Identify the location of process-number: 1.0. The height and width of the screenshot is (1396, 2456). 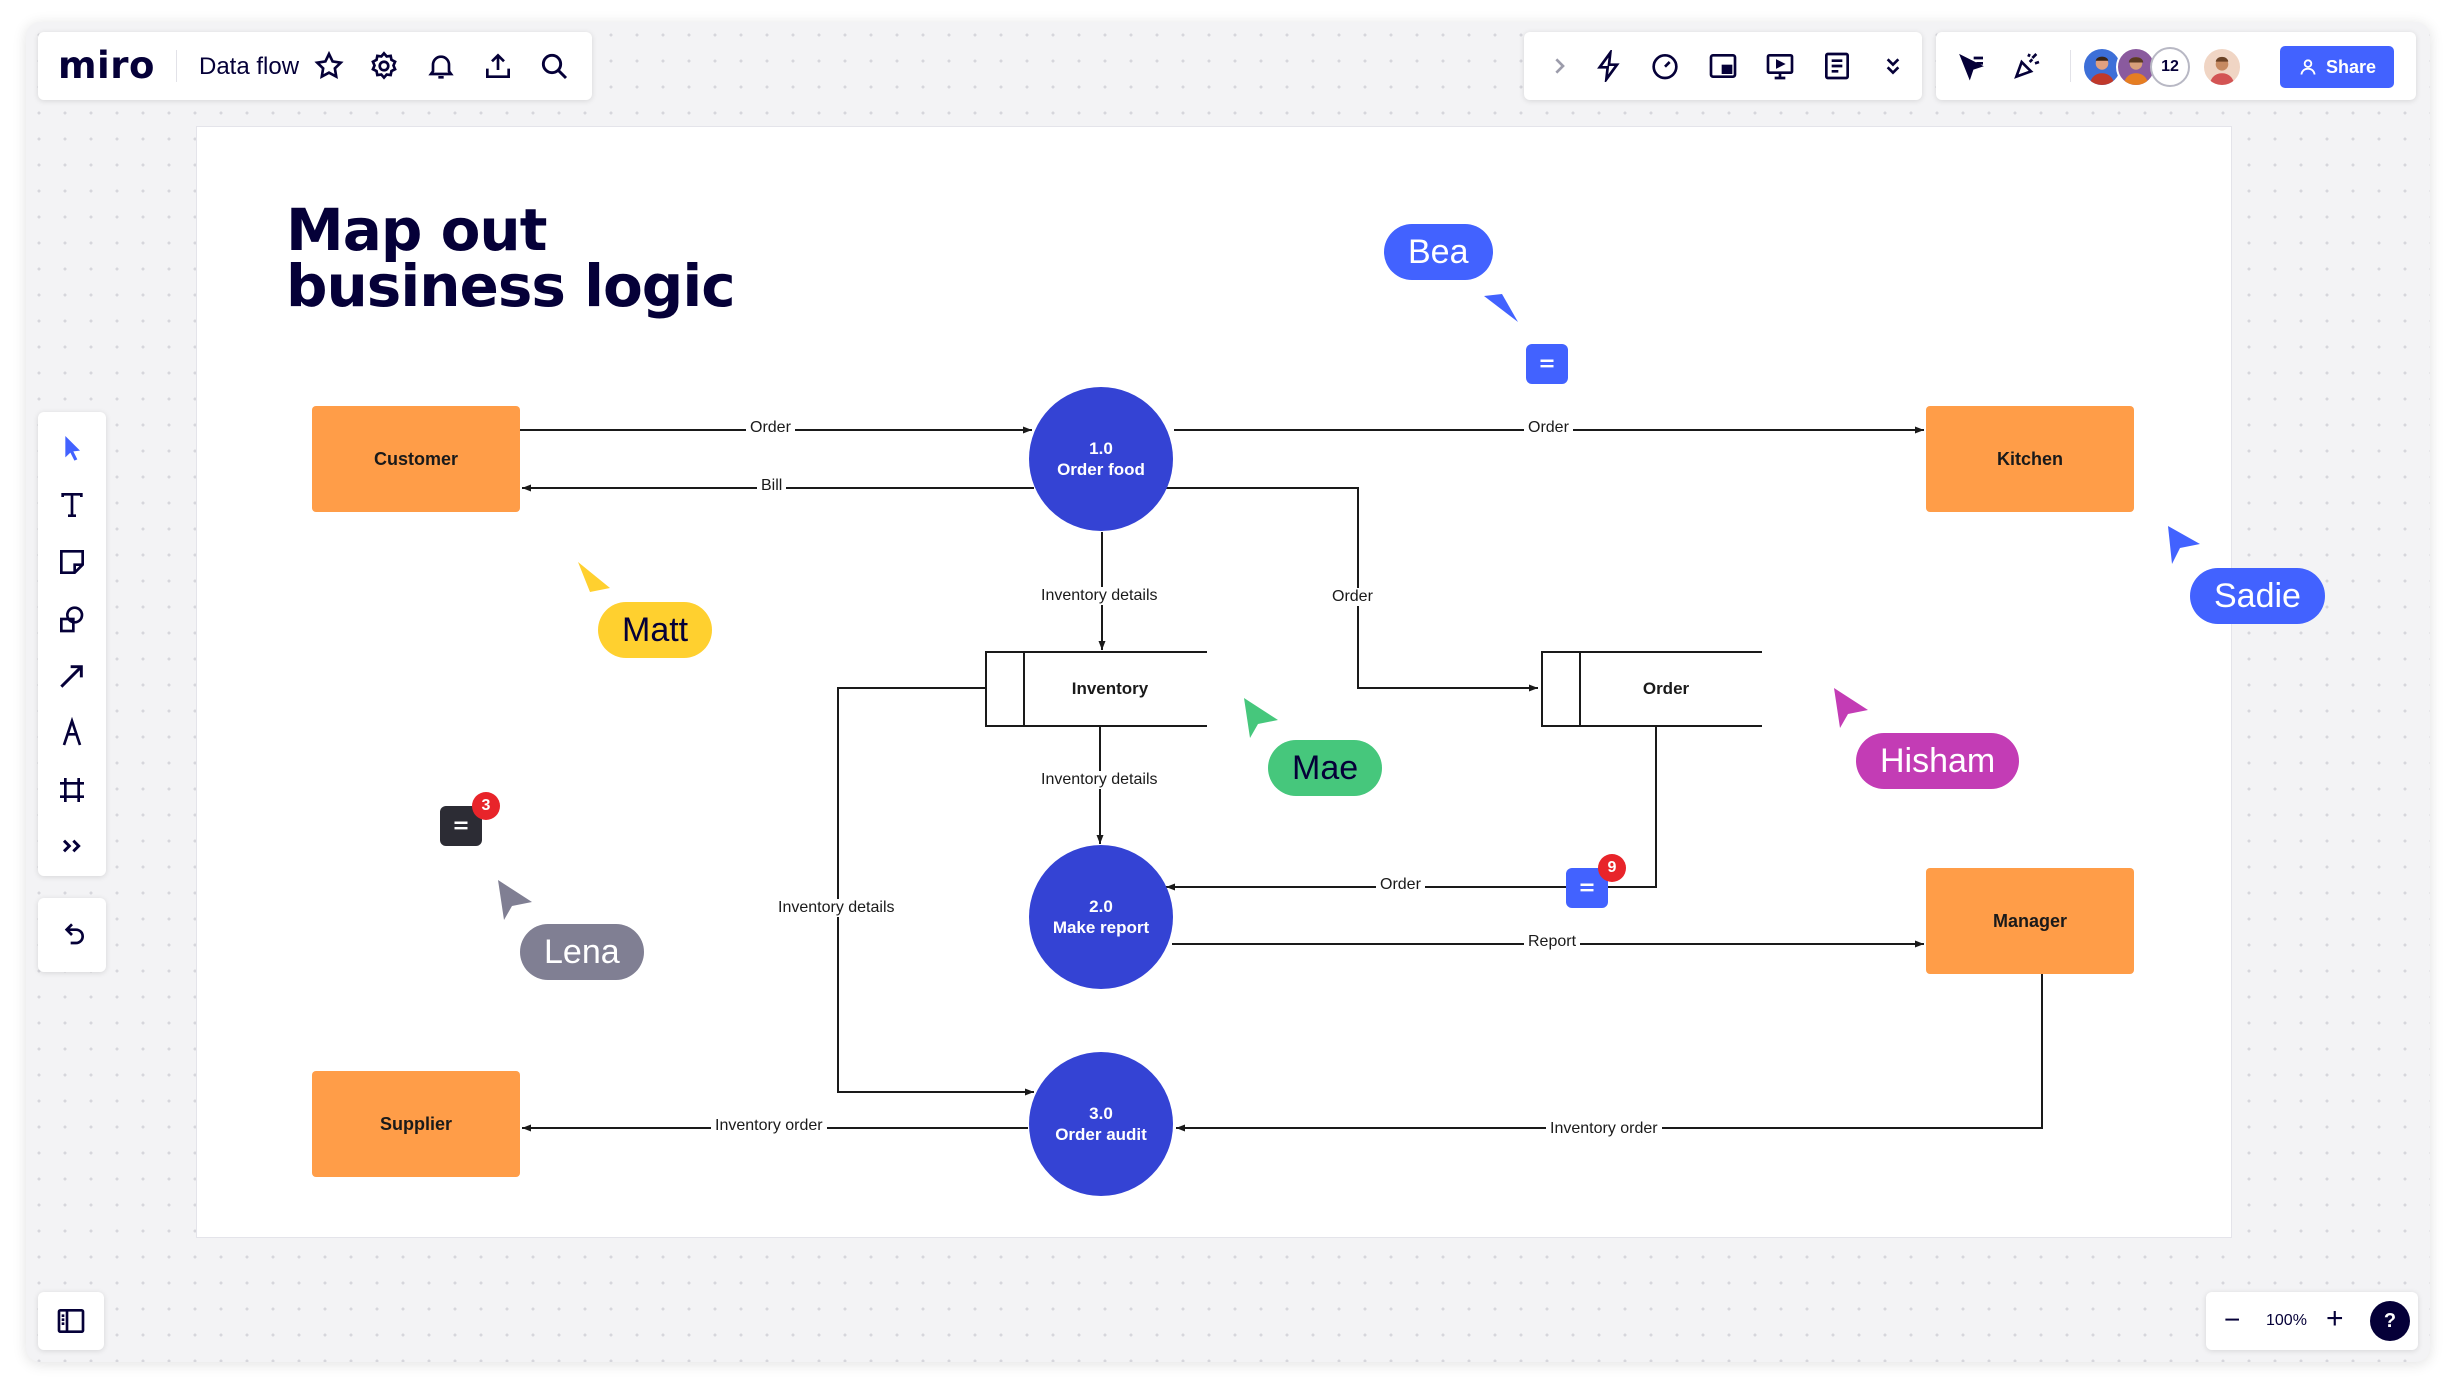
(1101, 448).